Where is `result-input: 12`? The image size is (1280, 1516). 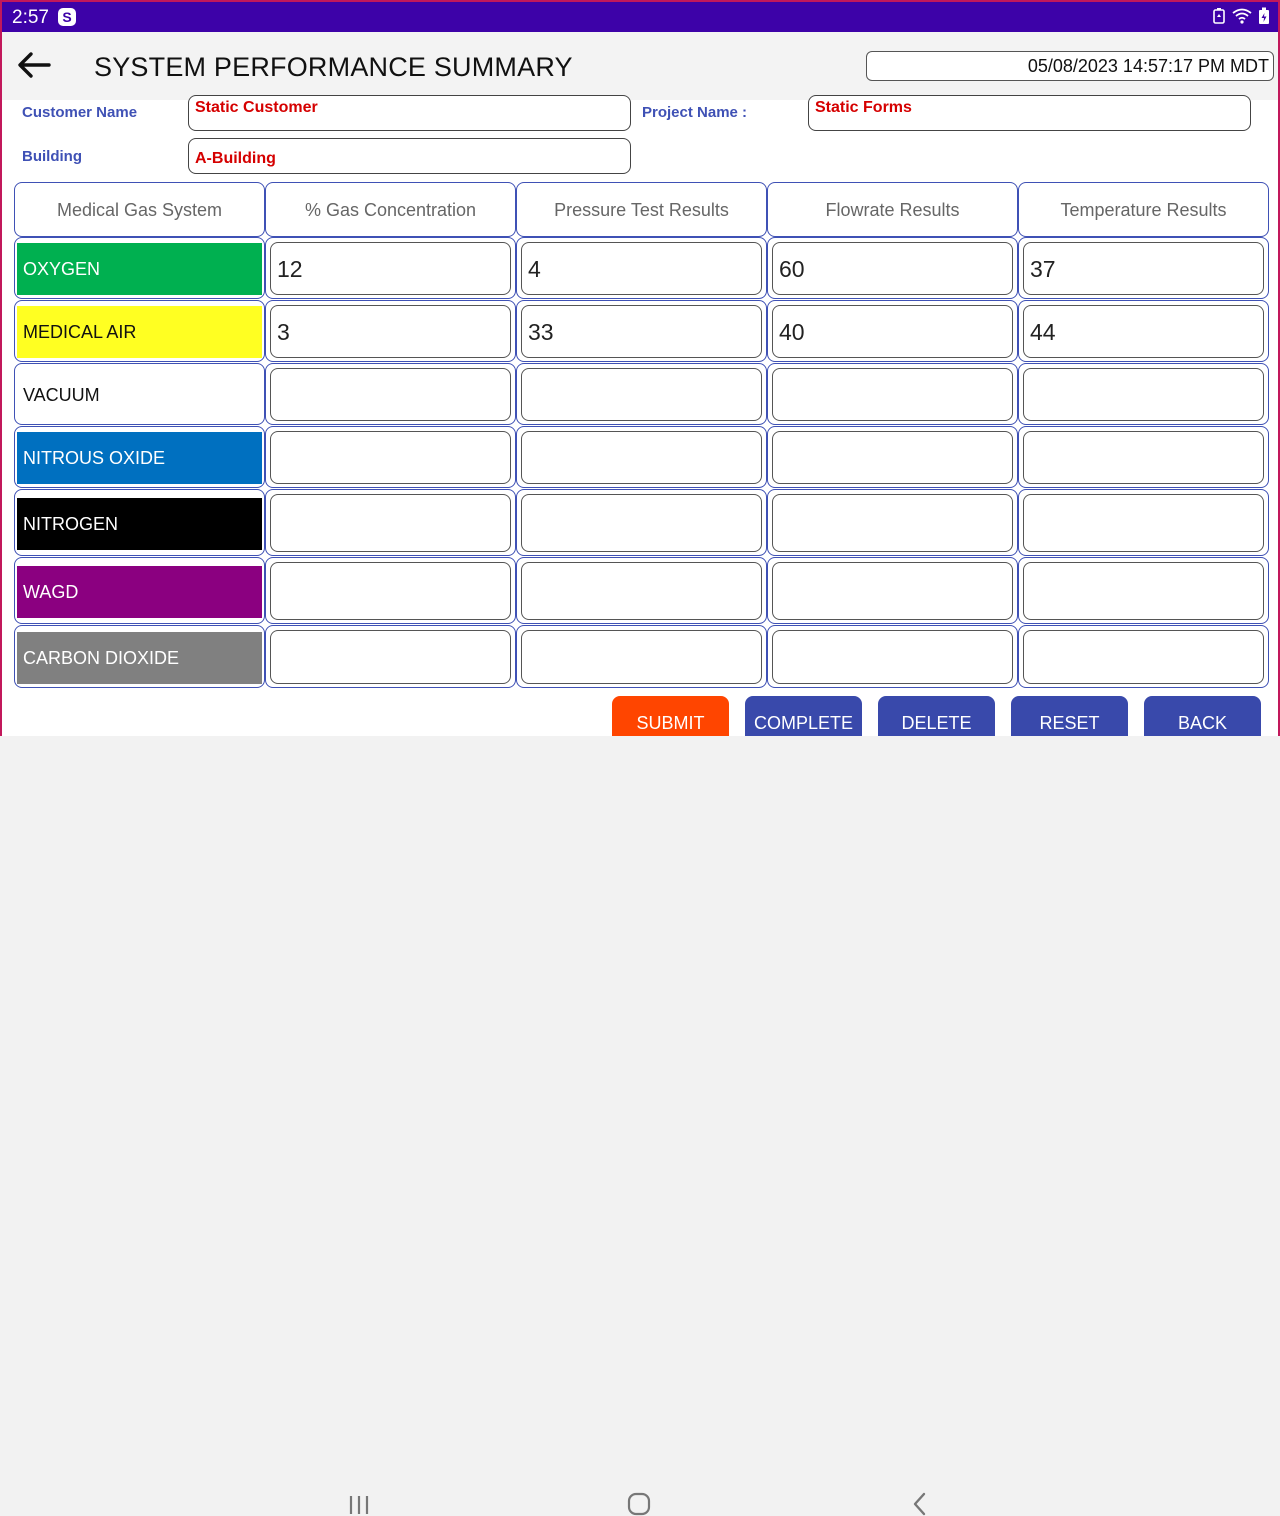 result-input: 12 is located at coordinates (390, 268).